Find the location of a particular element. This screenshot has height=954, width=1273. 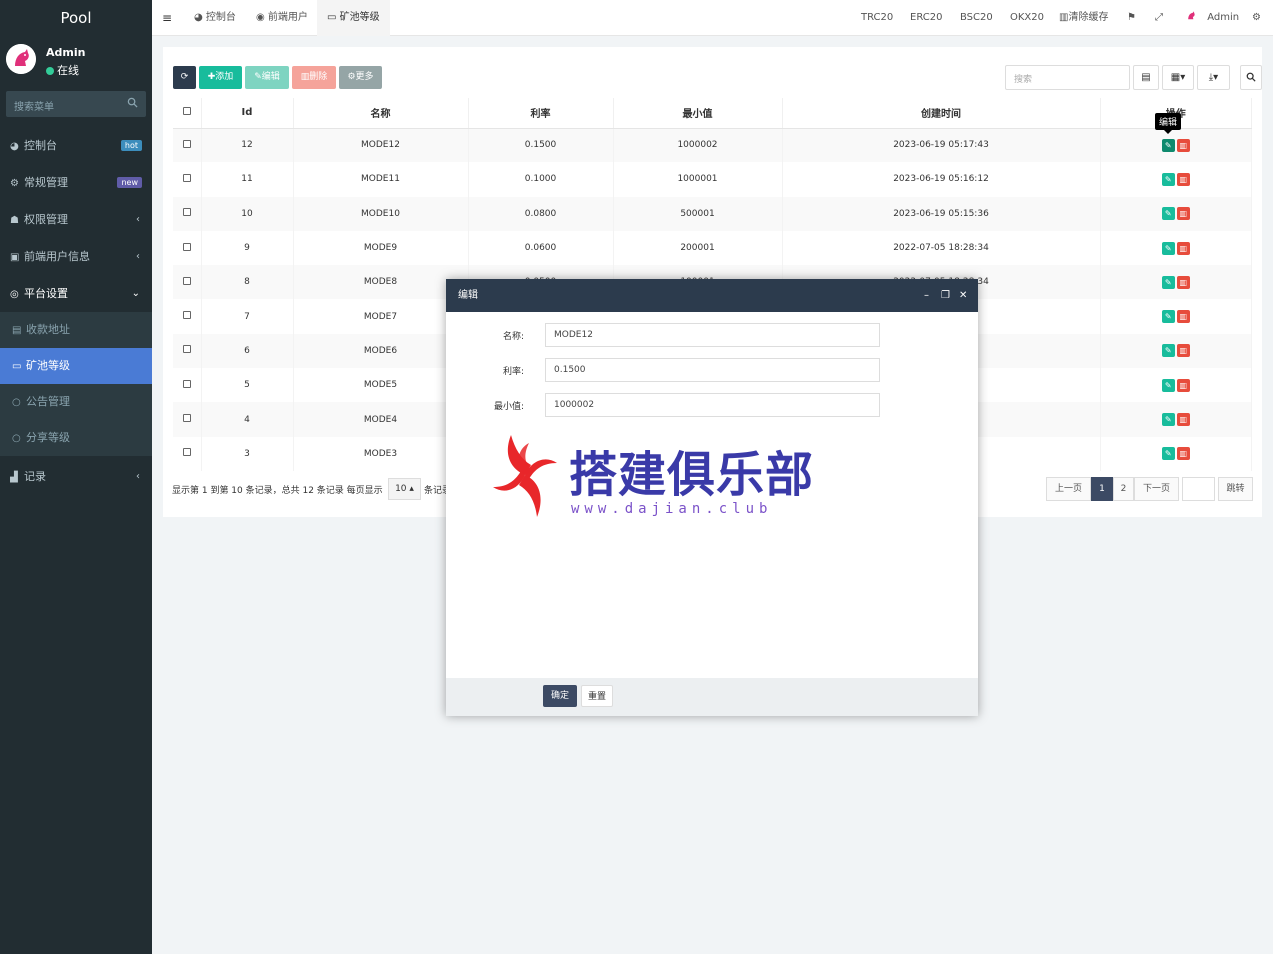

okx20-link: OKX20 is located at coordinates (1027, 18).